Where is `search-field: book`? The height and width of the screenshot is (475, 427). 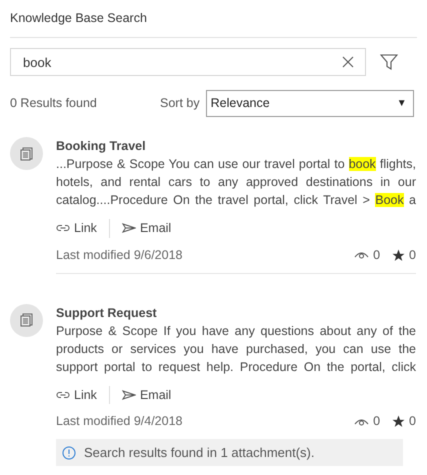 search-field: book is located at coordinates (188, 62).